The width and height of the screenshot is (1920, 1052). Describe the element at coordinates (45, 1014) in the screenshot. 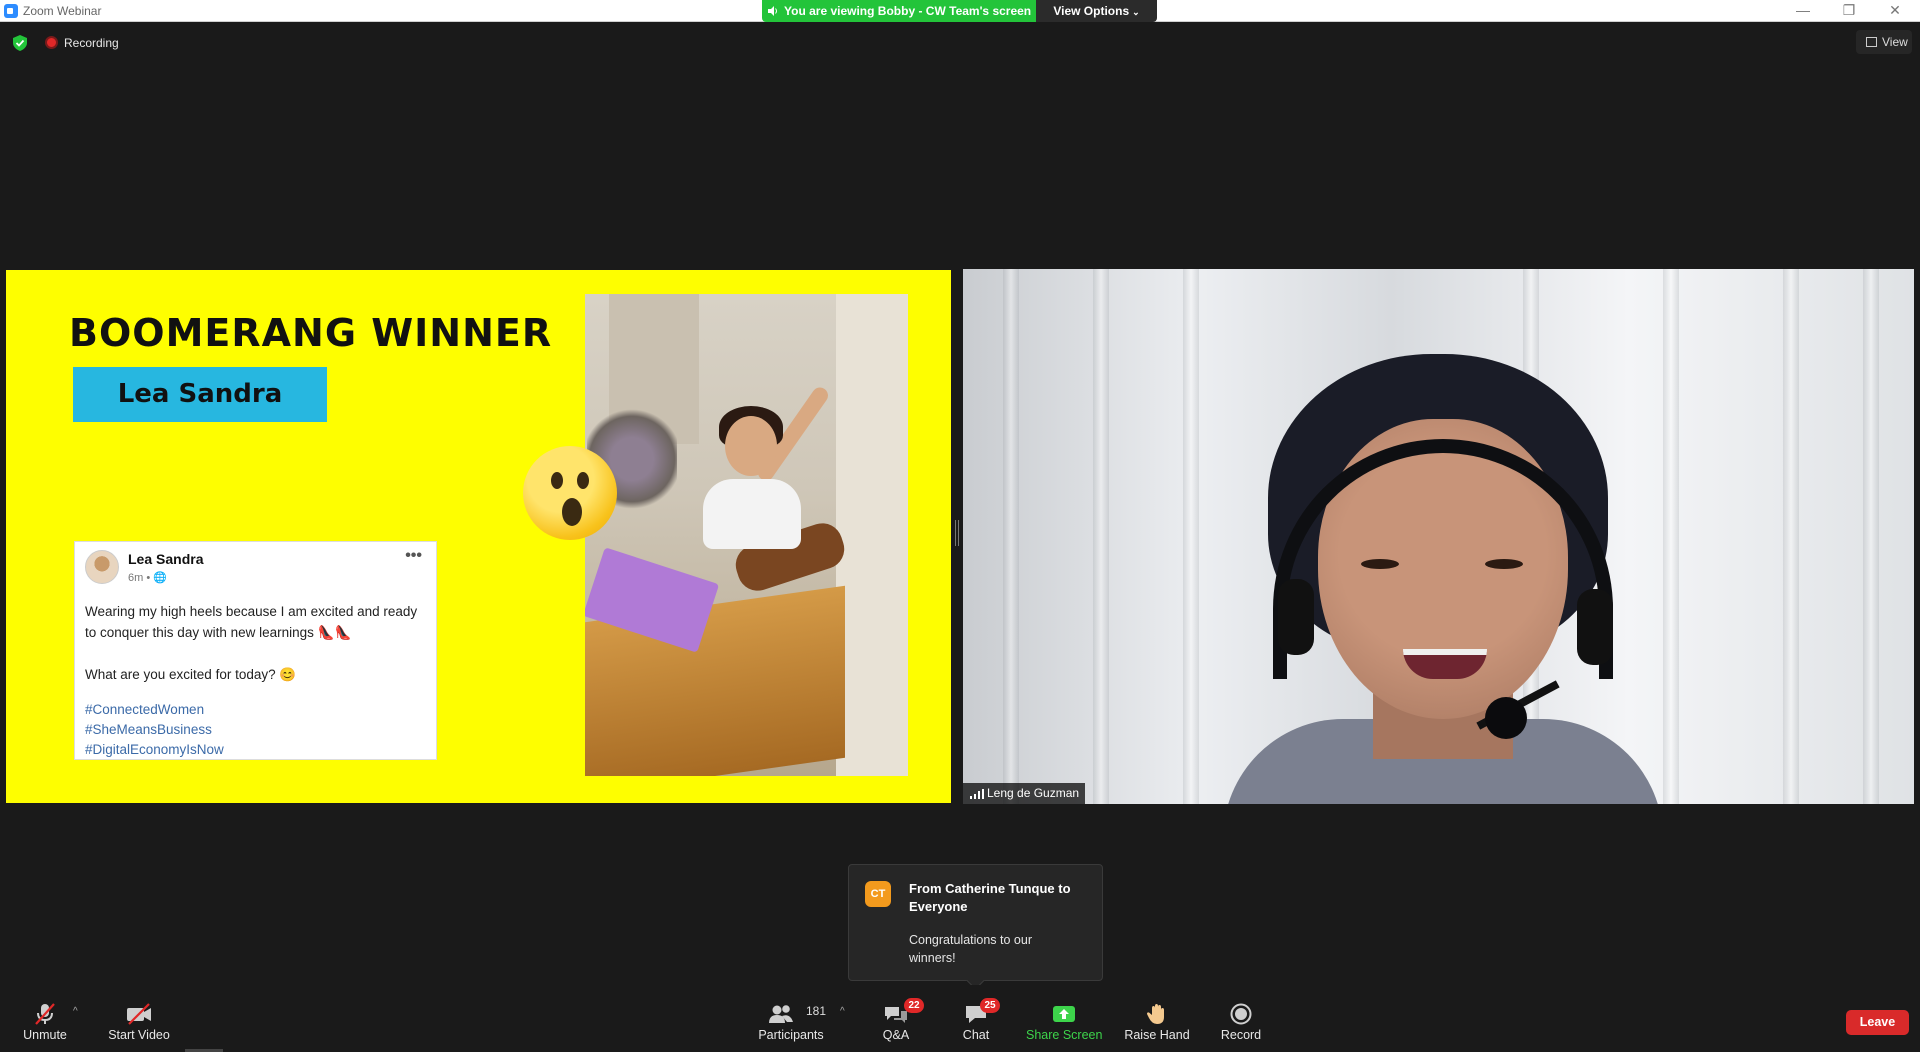

I see `muted-mic-icon` at that location.